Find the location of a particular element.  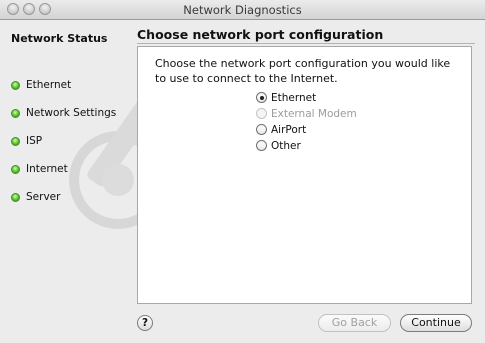

option-label: External Modem is located at coordinates (314, 113).